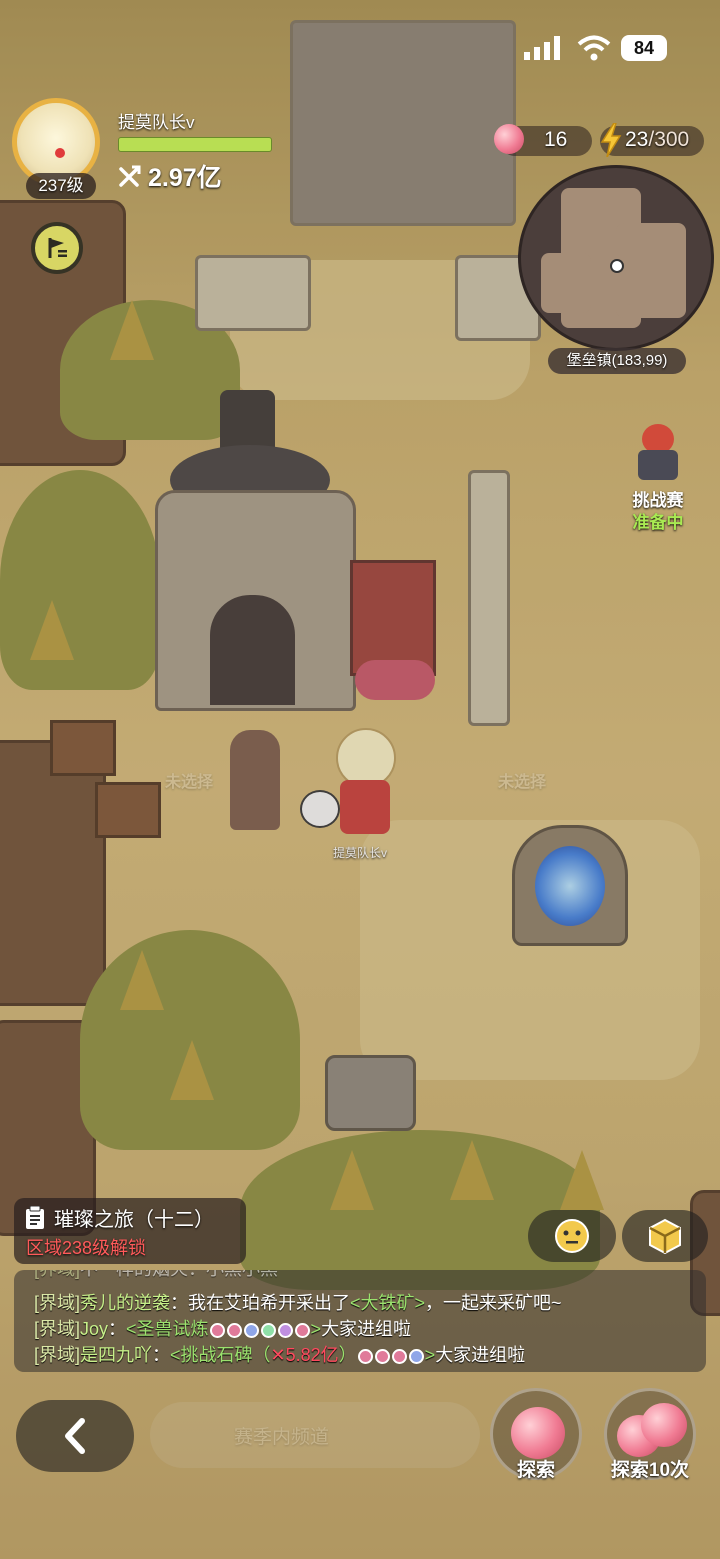 This screenshot has height=1559, width=720. Describe the element at coordinates (658, 522) in the screenshot. I see `challenge-status: 准备中` at that location.